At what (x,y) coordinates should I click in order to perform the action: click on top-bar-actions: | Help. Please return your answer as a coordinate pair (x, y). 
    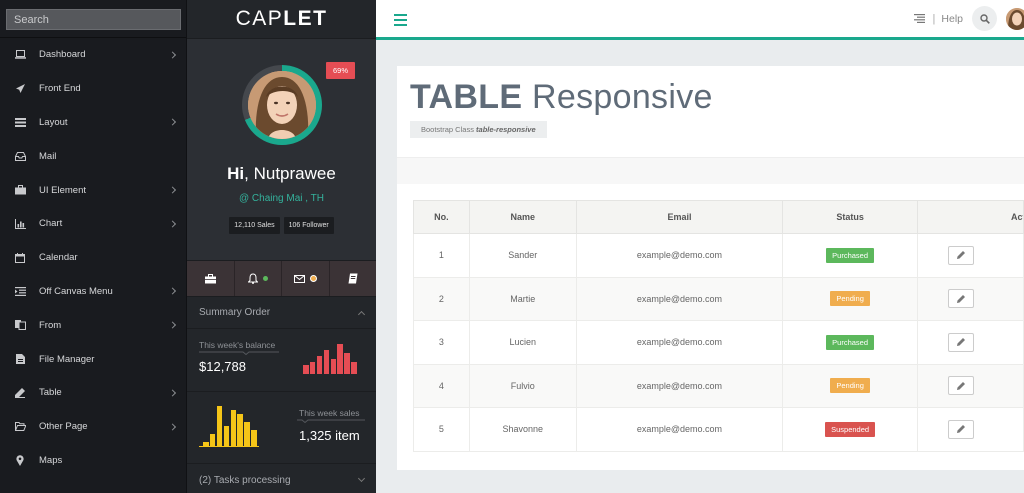
    Looking at the image, I should click on (968, 18).